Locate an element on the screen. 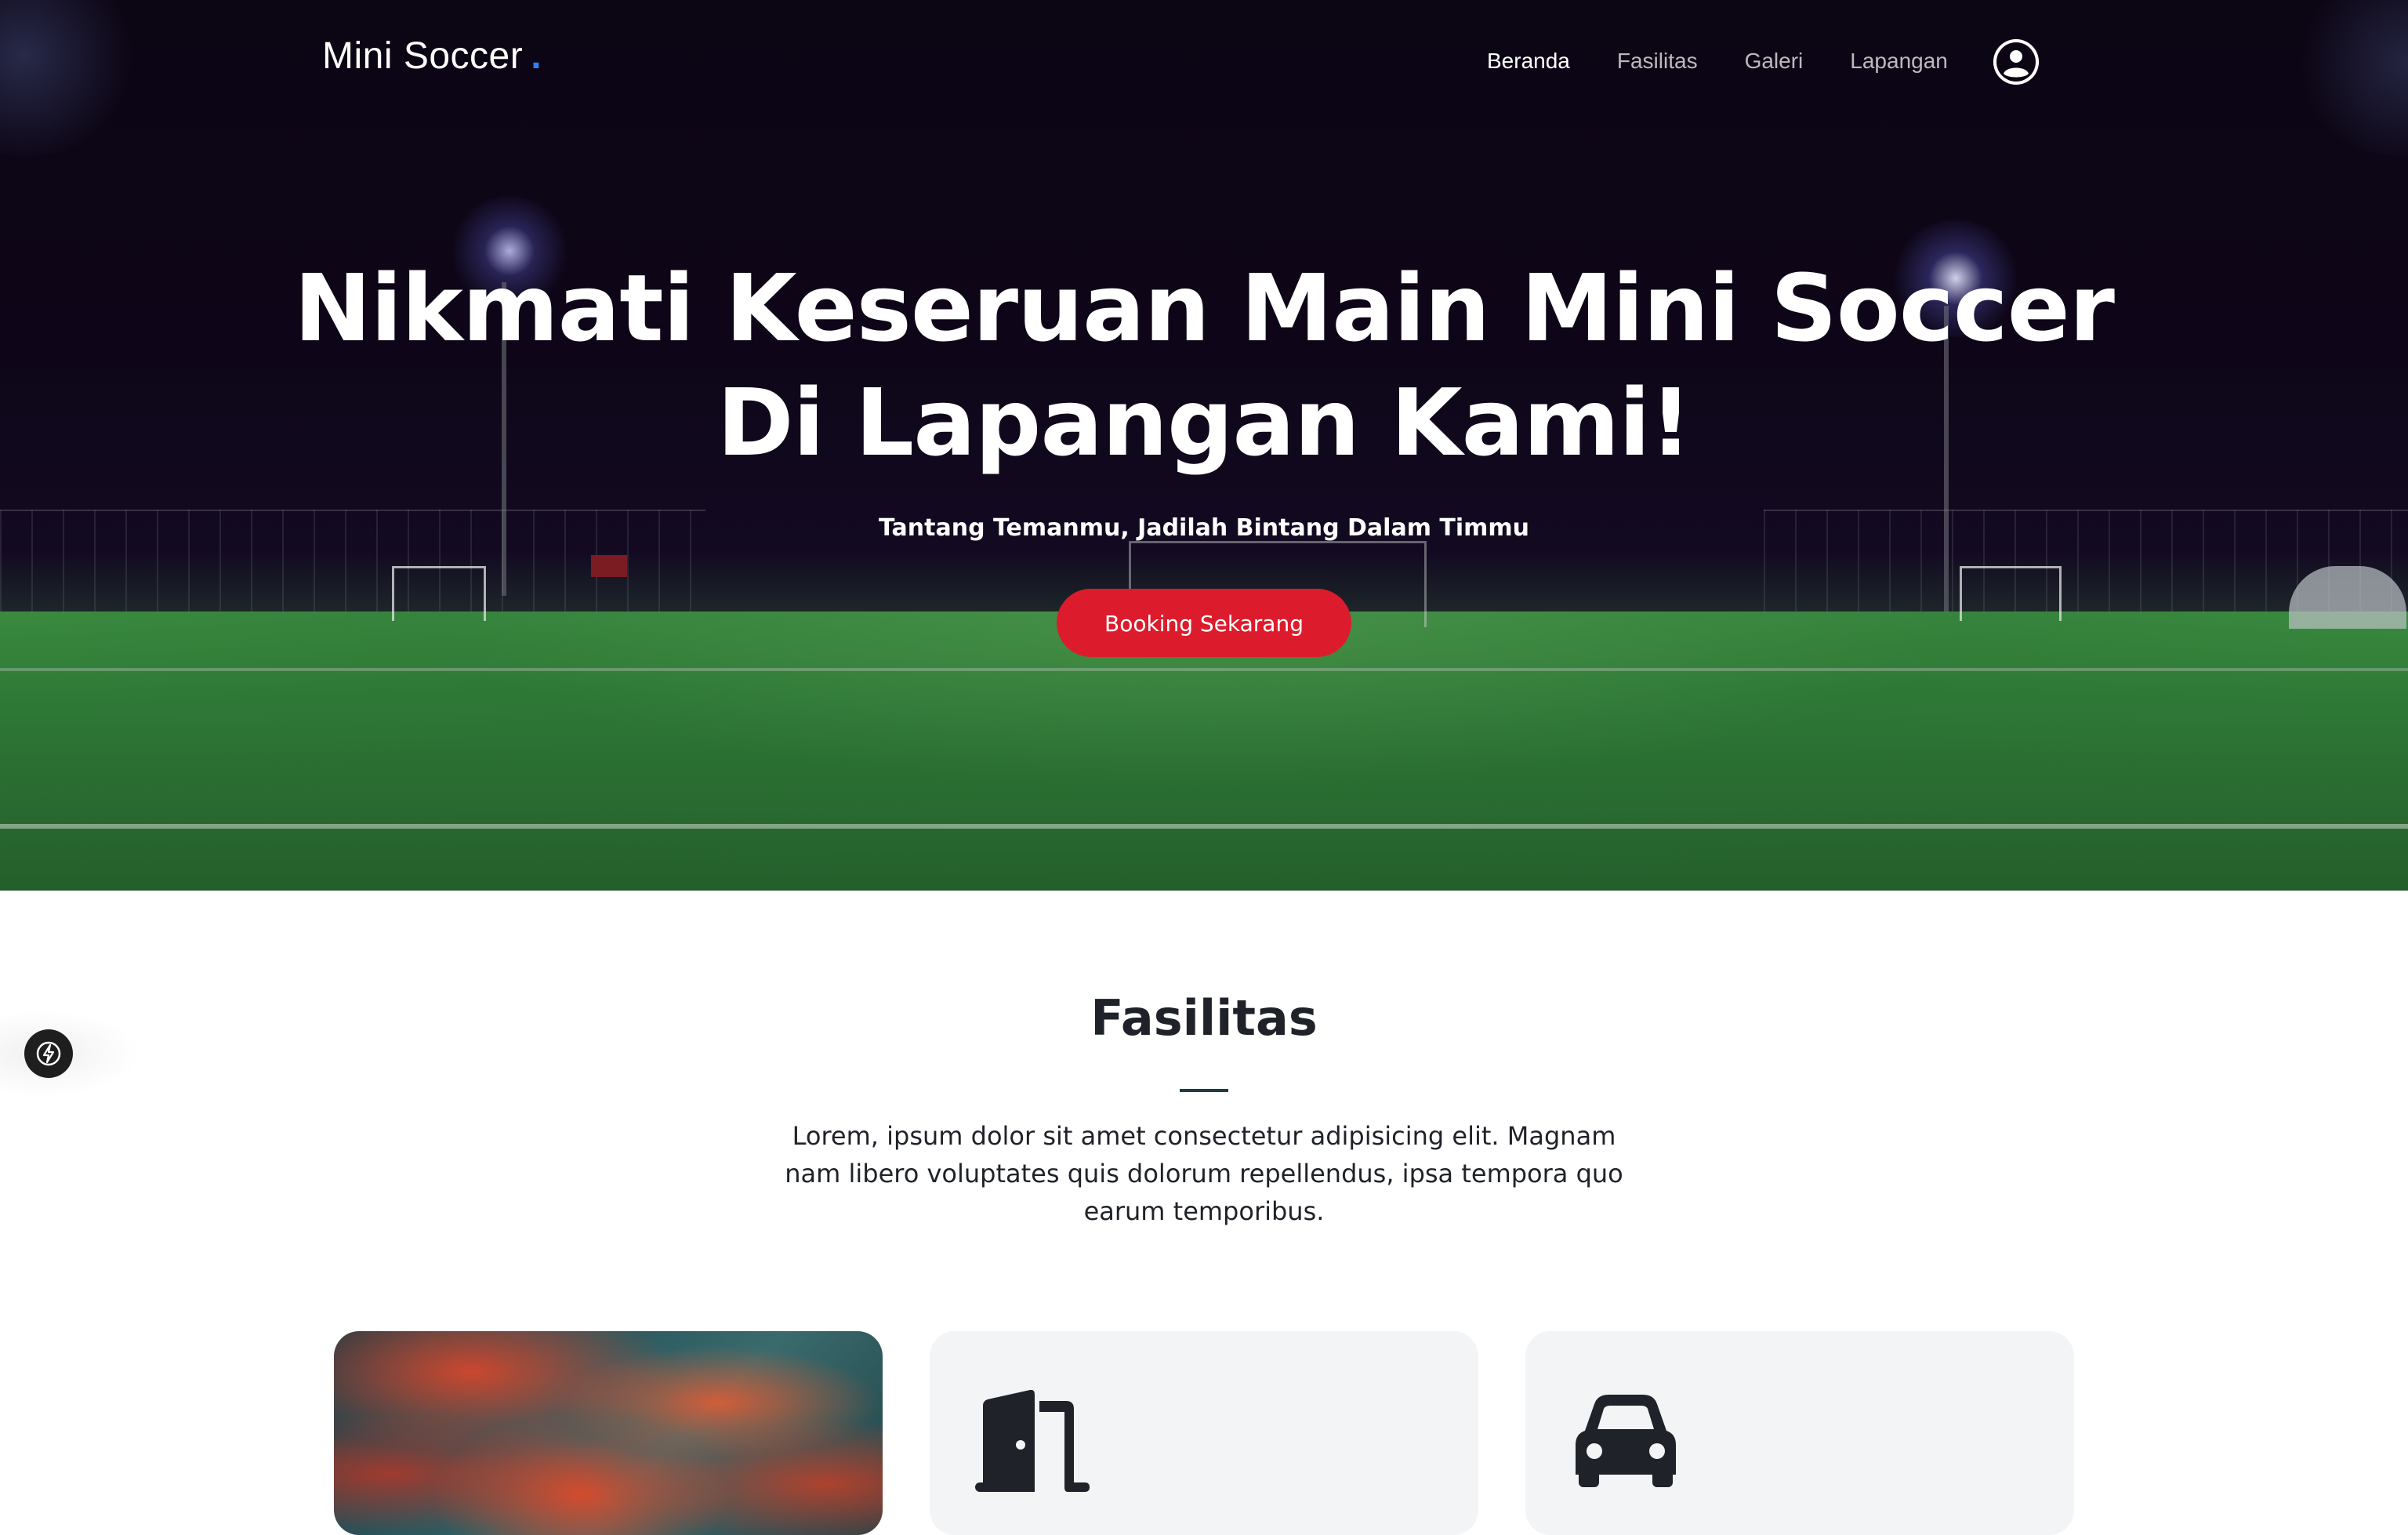  goal-left is located at coordinates (439, 593).